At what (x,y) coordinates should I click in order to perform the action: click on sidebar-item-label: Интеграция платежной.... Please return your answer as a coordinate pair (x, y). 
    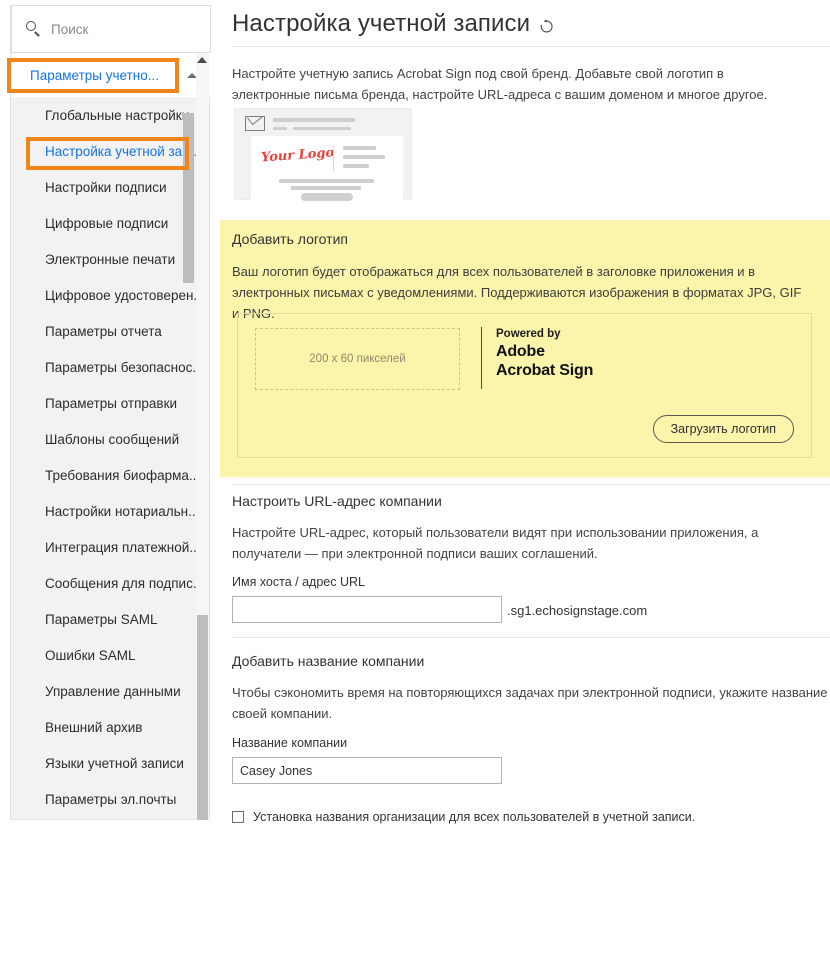
    Looking at the image, I should click on (123, 547).